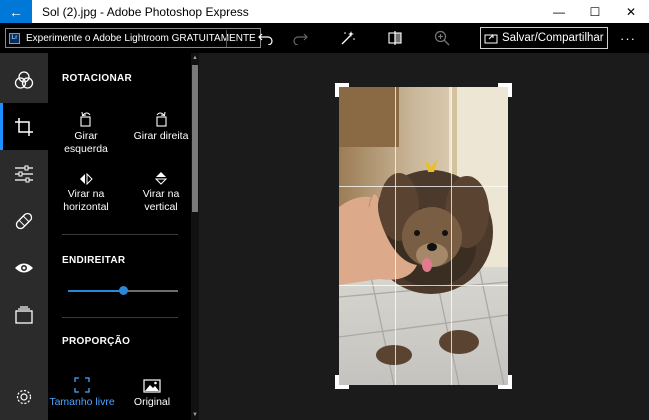 Image resolution: width=649 pixels, height=420 pixels. Describe the element at coordinates (195, 236) in the screenshot. I see `panel-scrollbar: ▲ ▼` at that location.